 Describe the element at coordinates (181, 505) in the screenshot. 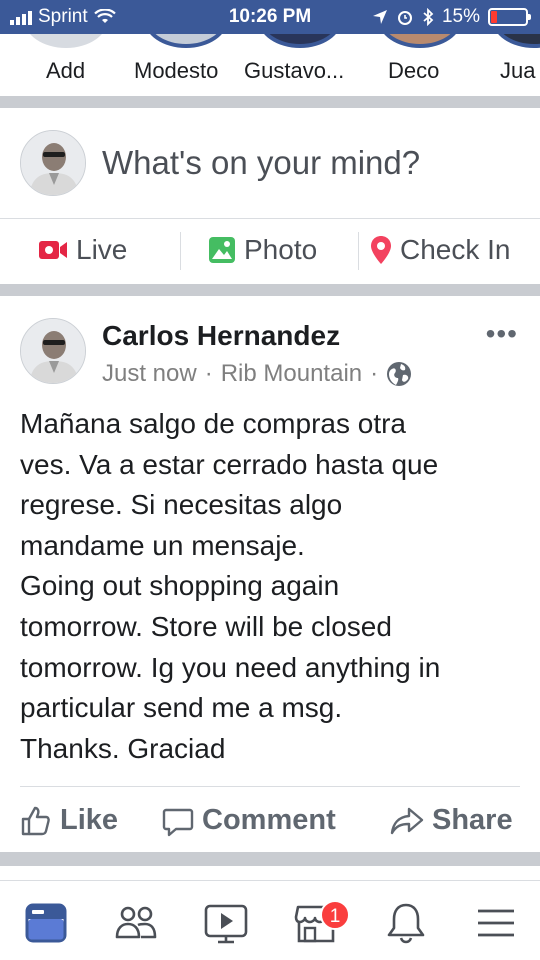

I see `post-text-line: regrese. Si necesitas algo` at that location.